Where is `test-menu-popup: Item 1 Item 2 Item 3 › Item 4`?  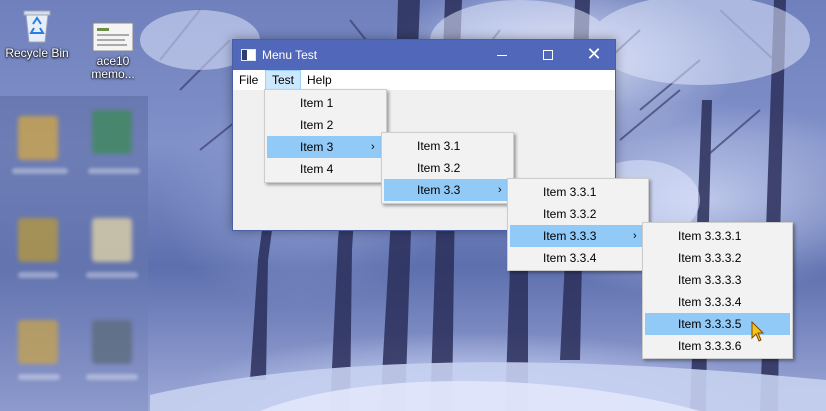 test-menu-popup: Item 1 Item 2 Item 3 › Item 4 is located at coordinates (325, 136).